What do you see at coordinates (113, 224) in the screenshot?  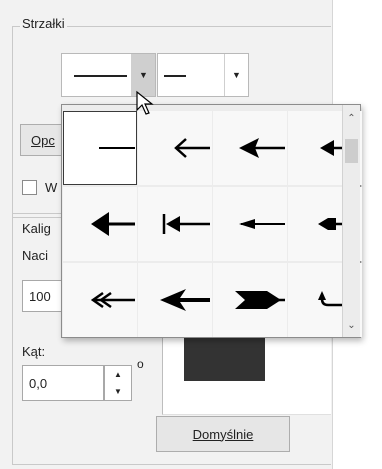 I see `filled-large-arrow-icon` at bounding box center [113, 224].